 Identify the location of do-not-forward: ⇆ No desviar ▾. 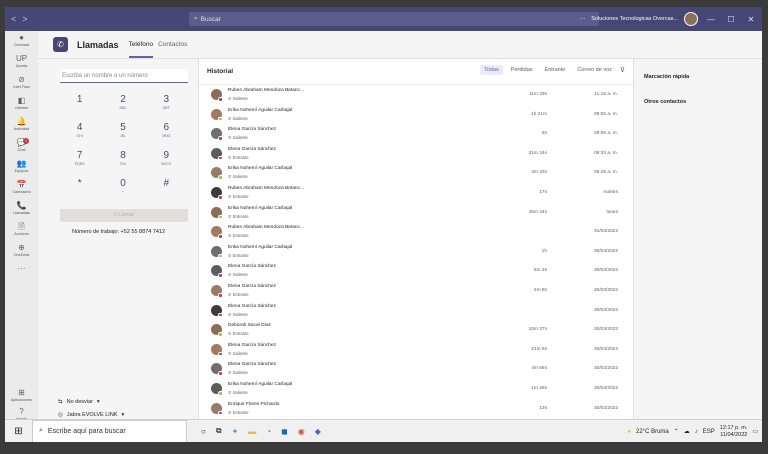
(79, 402).